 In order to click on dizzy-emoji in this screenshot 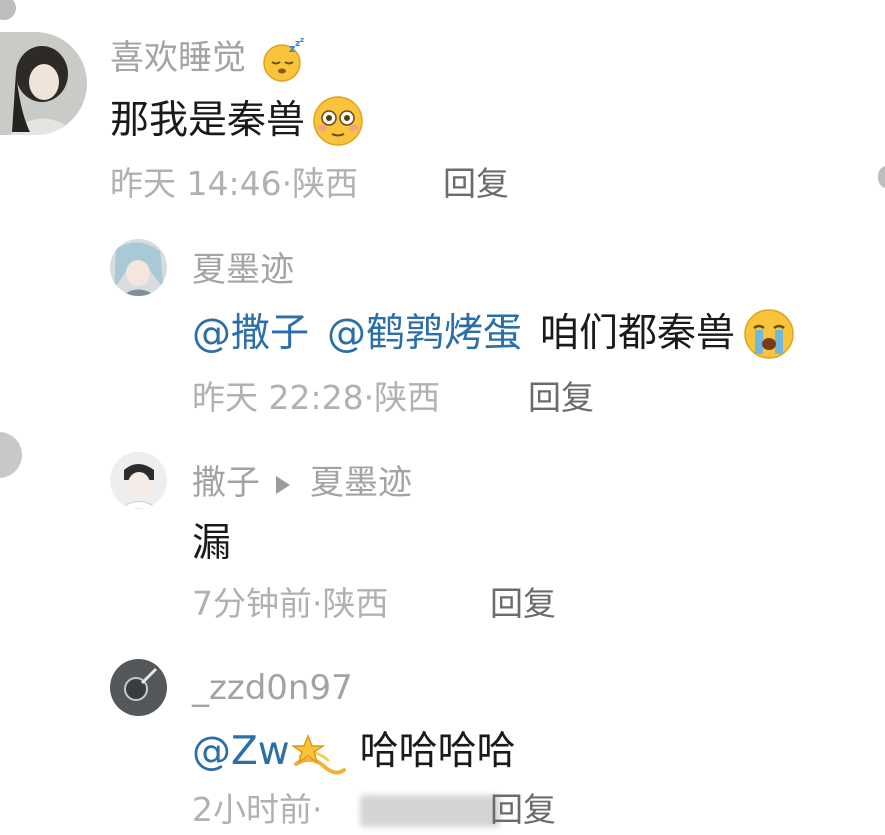, I will do `click(318, 754)`.